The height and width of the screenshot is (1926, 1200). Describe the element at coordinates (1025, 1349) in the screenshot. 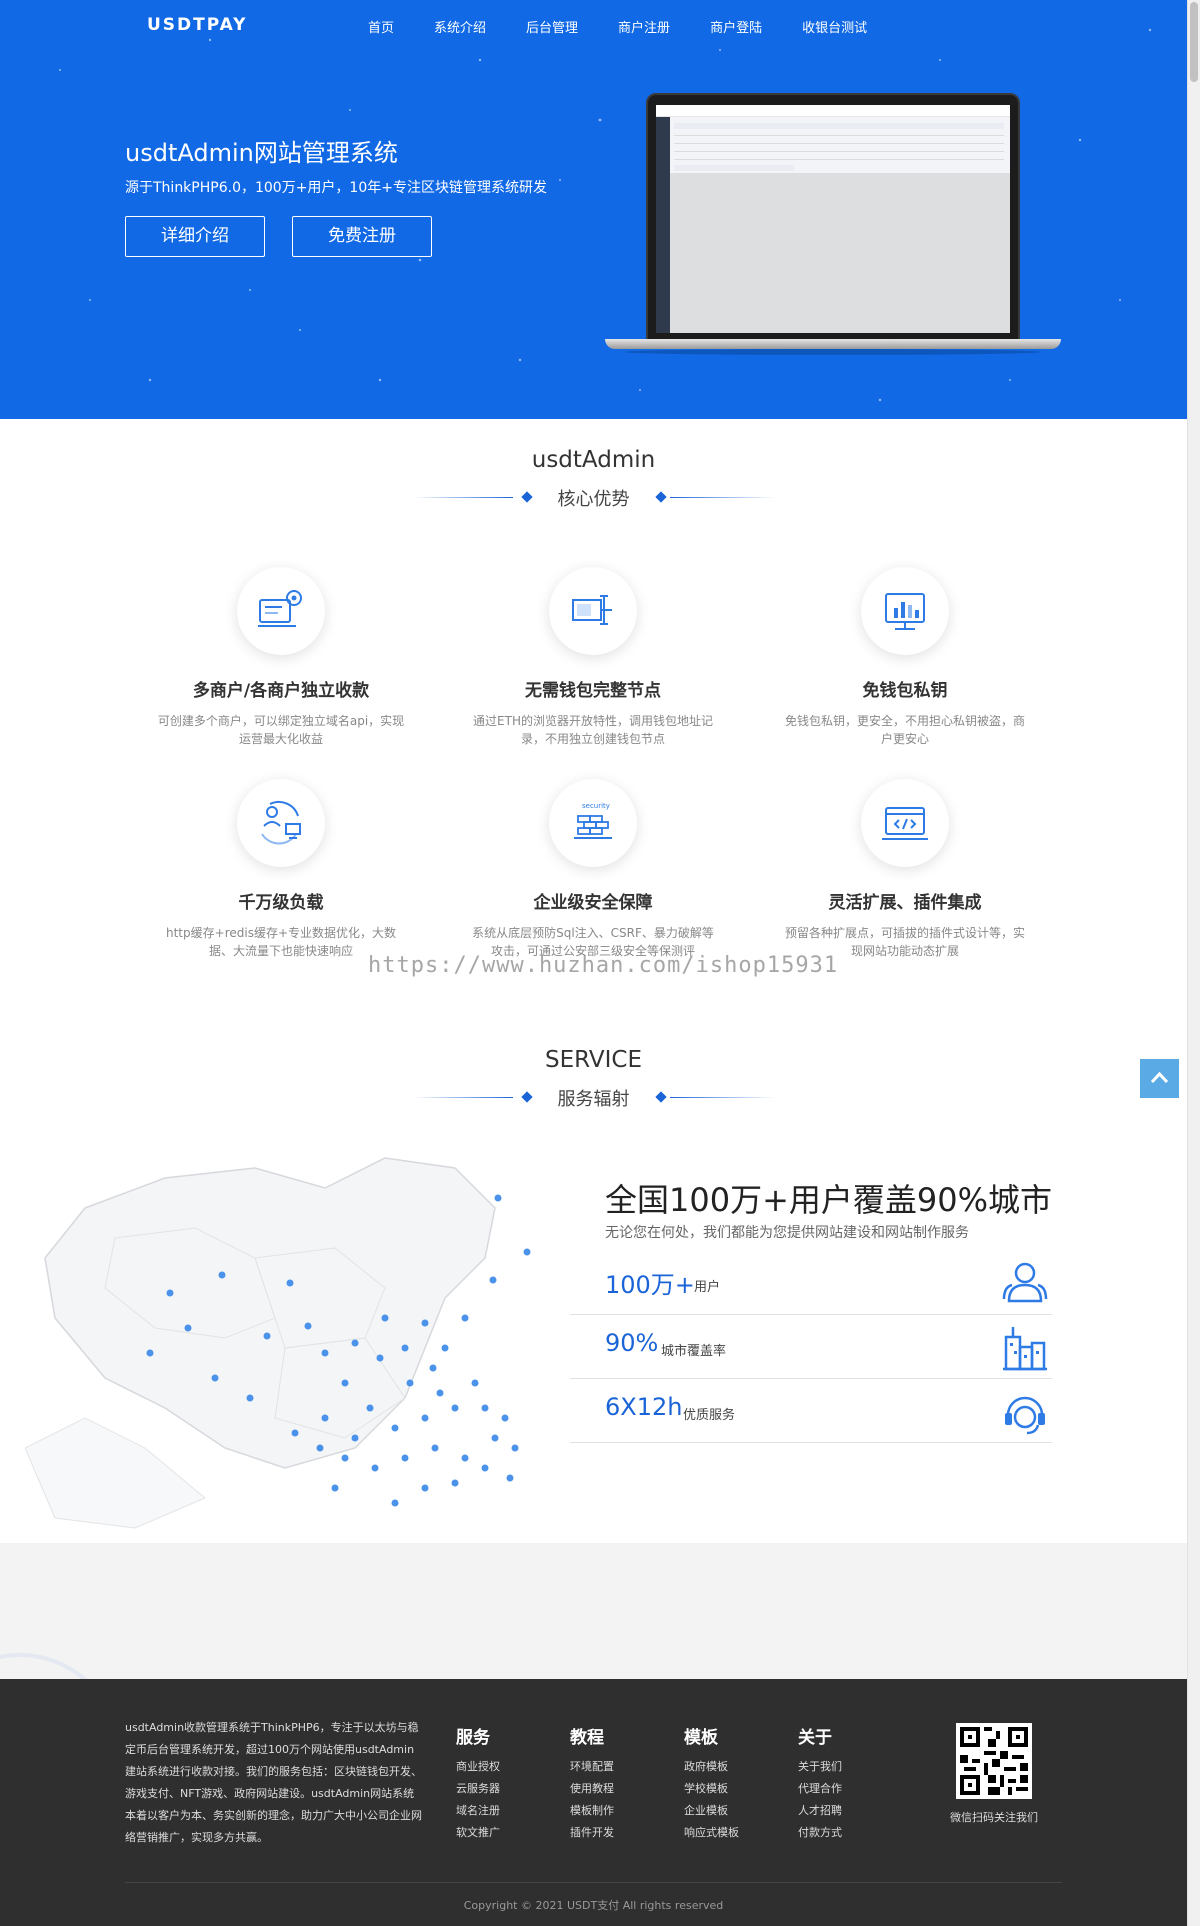

I see `buildings-icon` at that location.